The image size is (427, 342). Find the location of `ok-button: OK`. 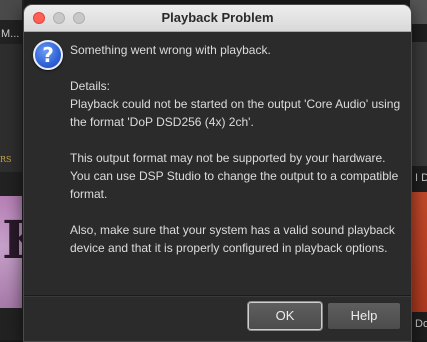

ok-button: OK is located at coordinates (285, 316).